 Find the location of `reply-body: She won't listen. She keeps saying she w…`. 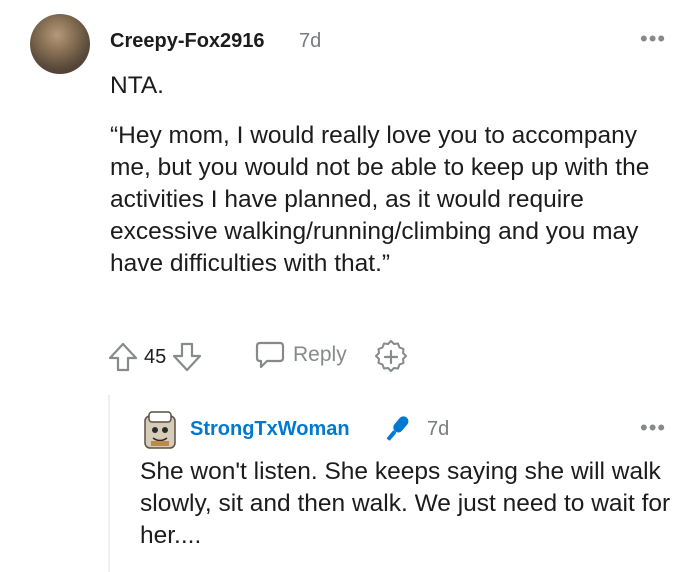

reply-body: She won't listen. She keeps saying she w… is located at coordinates (405, 503).